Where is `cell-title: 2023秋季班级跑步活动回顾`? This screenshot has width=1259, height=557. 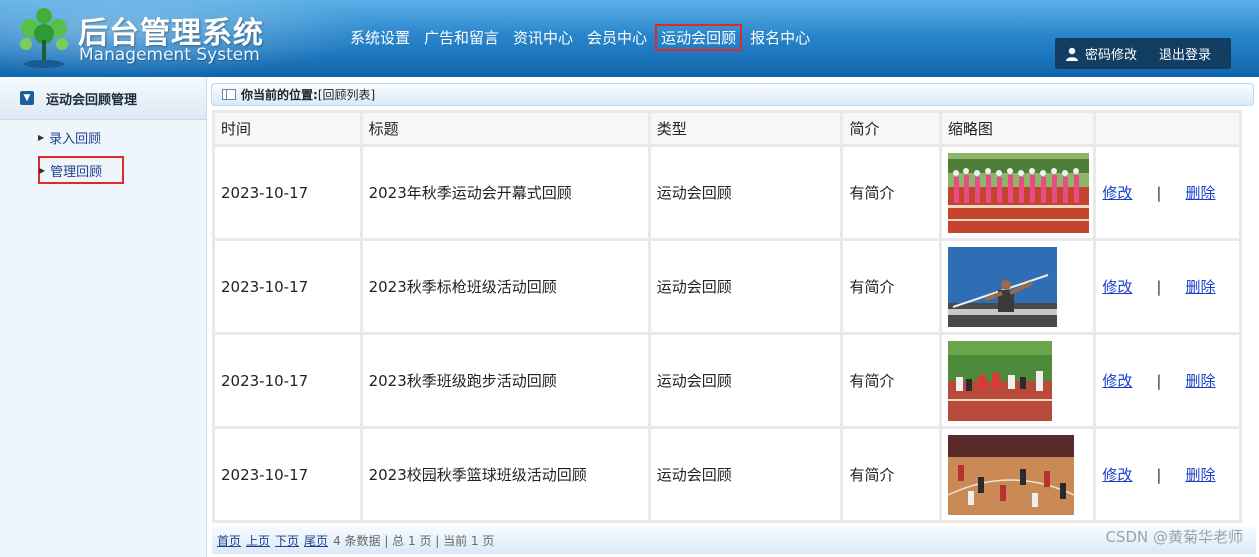
cell-title: 2023秋季班级跑步活动回顾 is located at coordinates (505, 380).